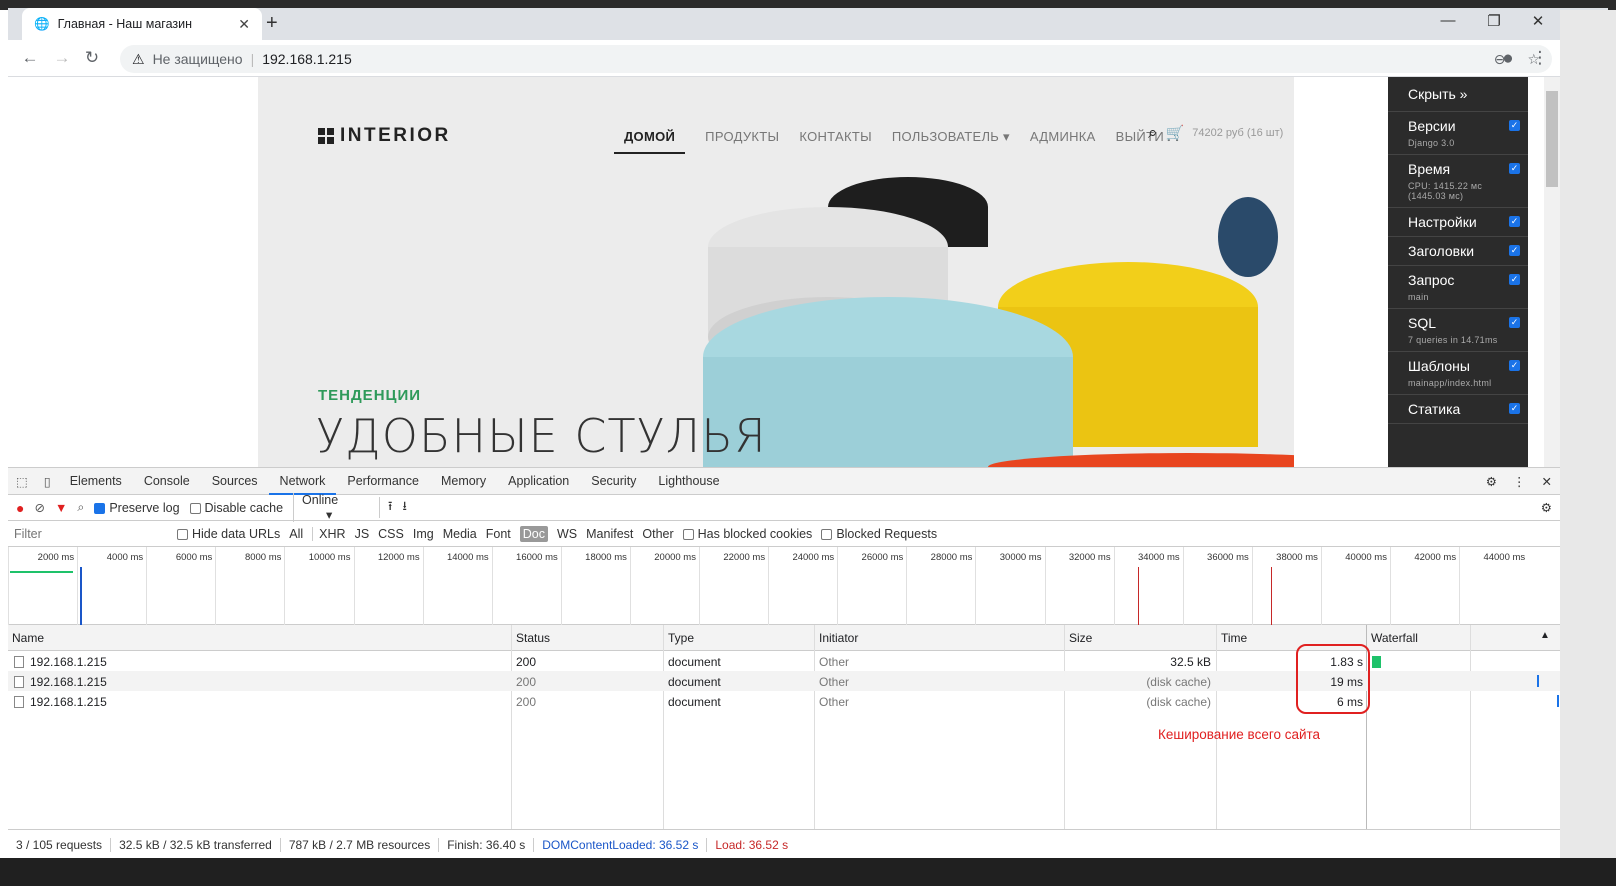  Describe the element at coordinates (329, 557) in the screenshot. I see `tick-label: 10000 ms` at that location.